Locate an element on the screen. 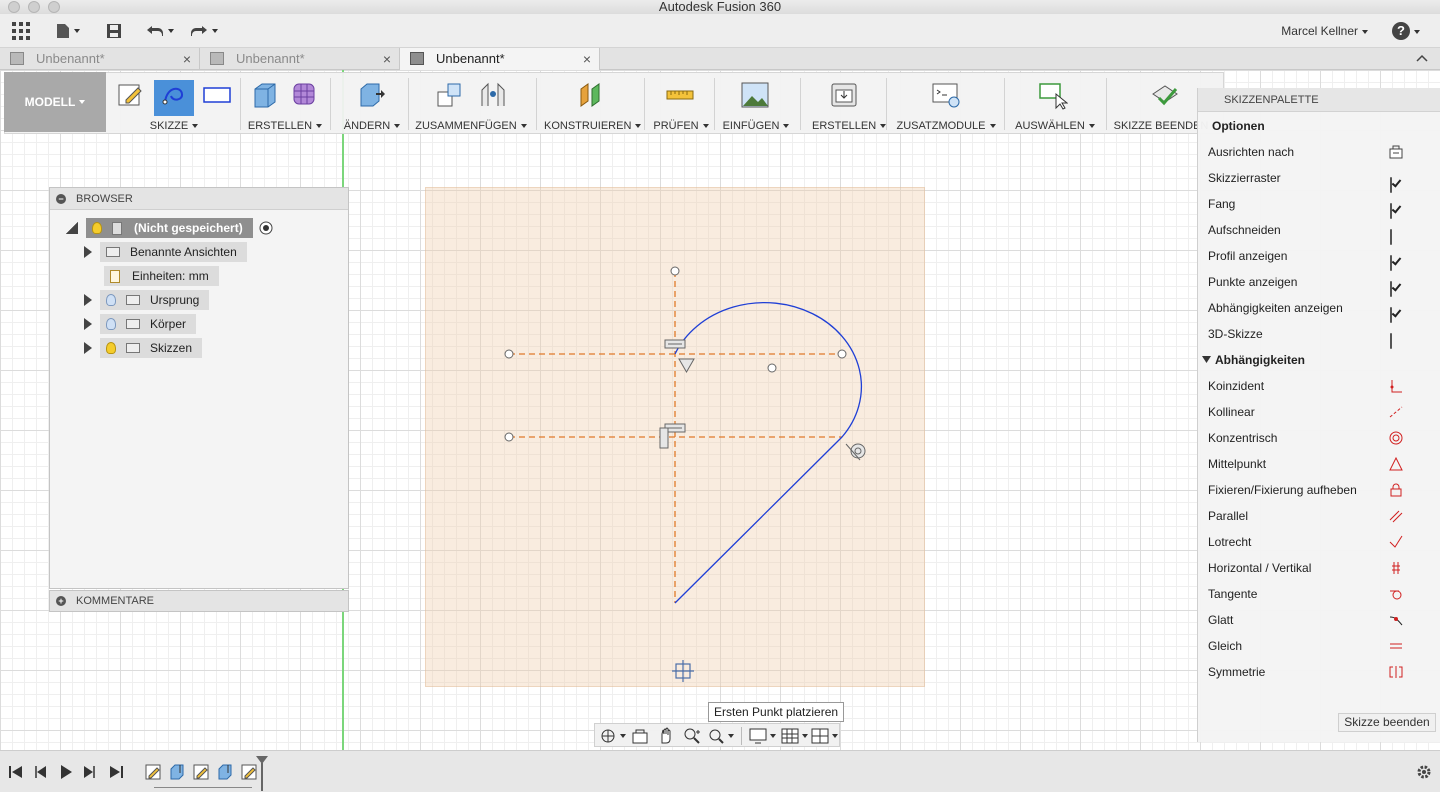 This screenshot has width=1440, height=792. tab-document-2: Unbenannt* × is located at coordinates (300, 59).